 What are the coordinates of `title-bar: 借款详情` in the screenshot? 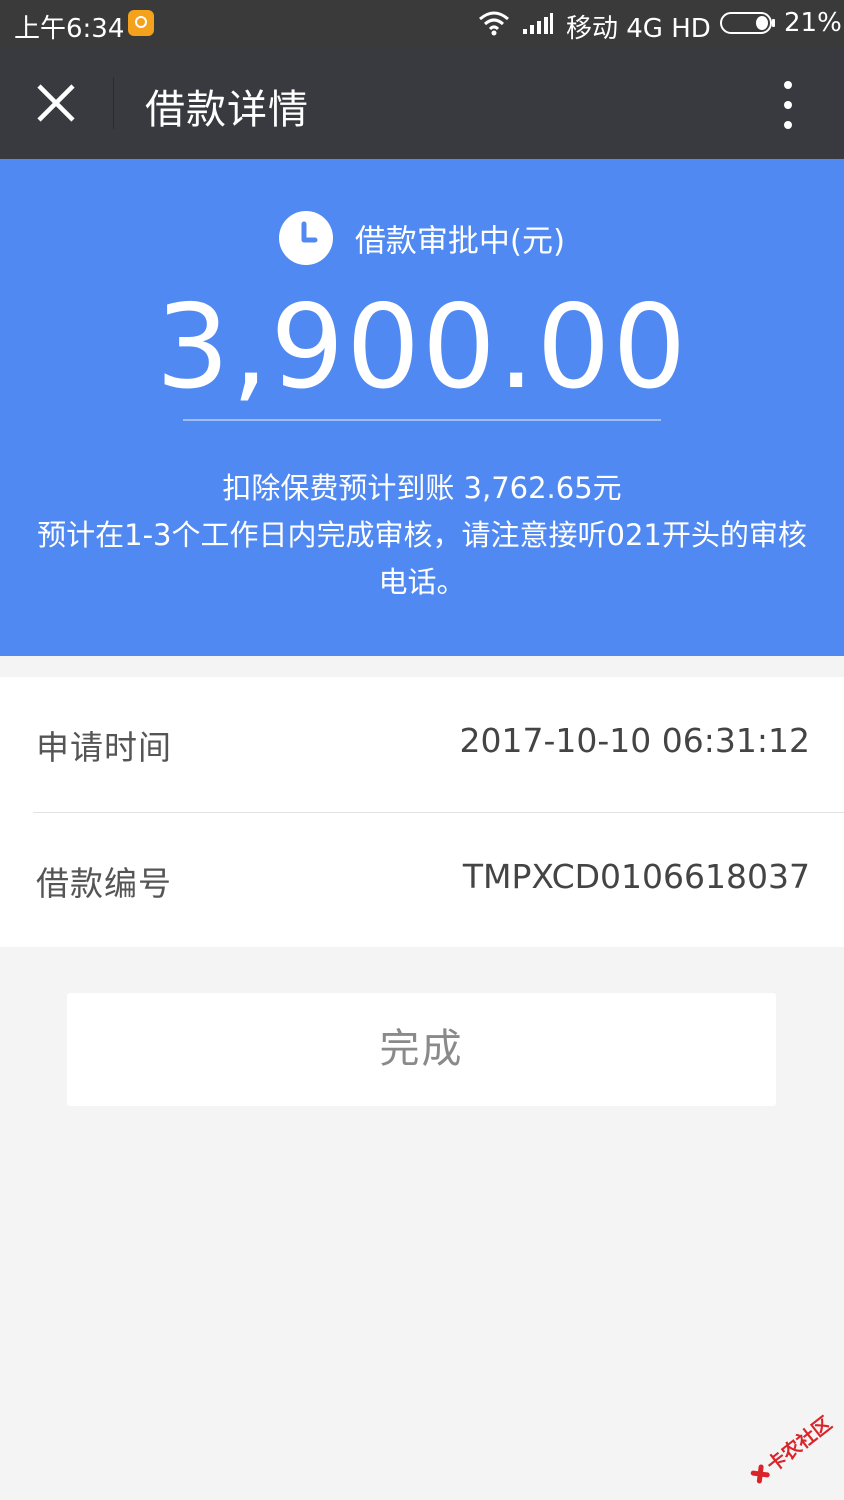 It's located at (422, 103).